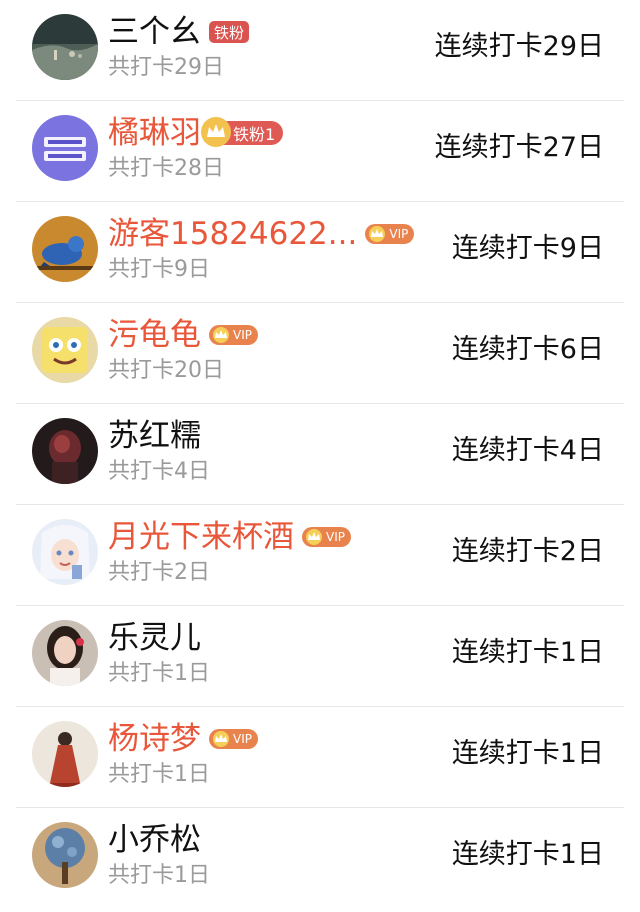 The image size is (640, 912). What do you see at coordinates (154, 638) in the screenshot?
I see `user-name: 乐灵儿` at bounding box center [154, 638].